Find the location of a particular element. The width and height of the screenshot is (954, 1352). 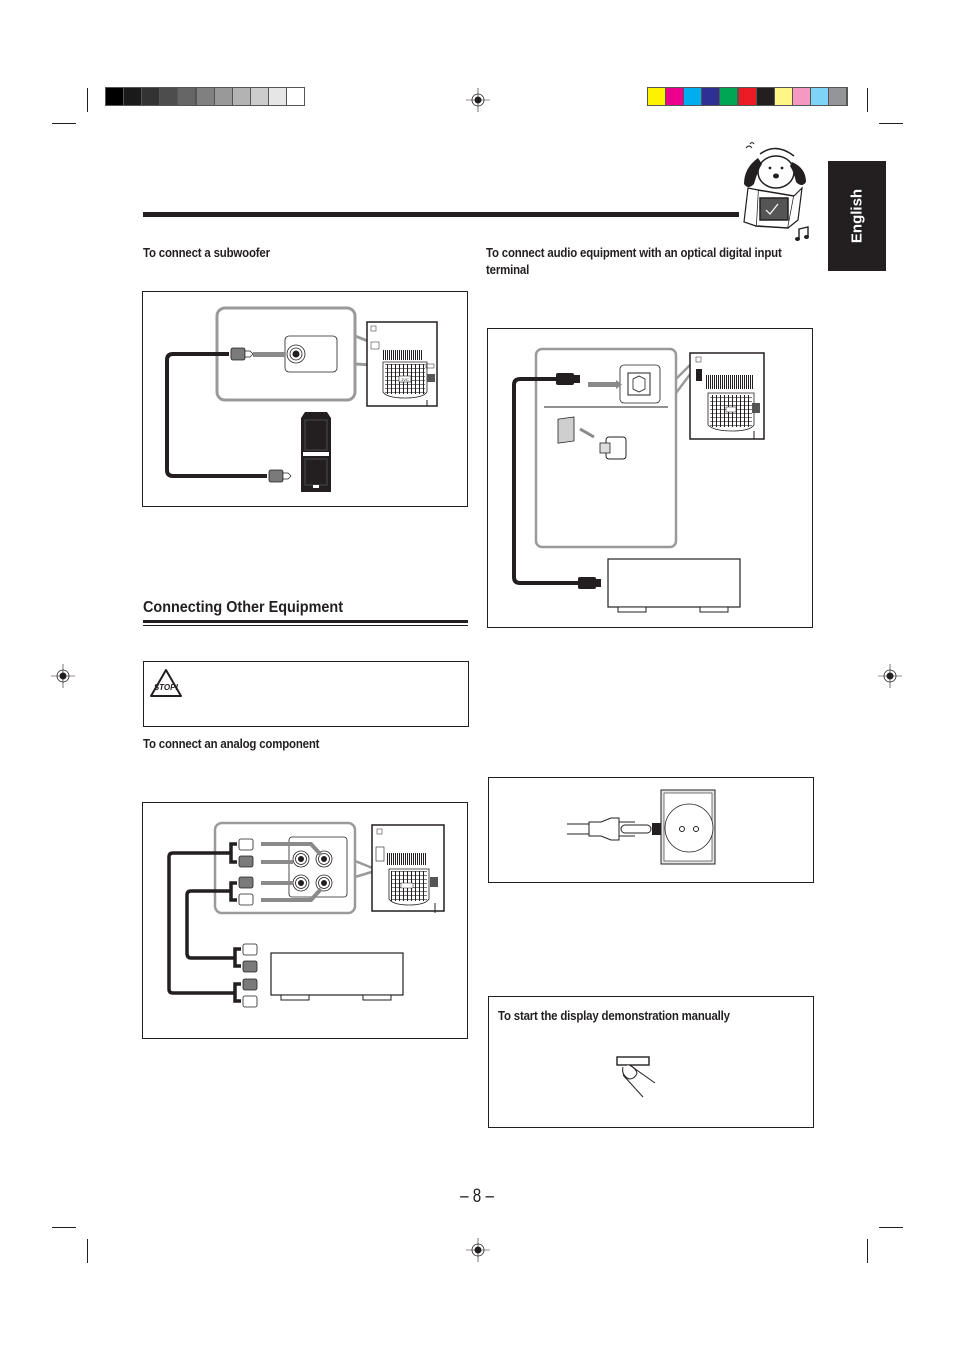

language-tab: English is located at coordinates (857, 216).